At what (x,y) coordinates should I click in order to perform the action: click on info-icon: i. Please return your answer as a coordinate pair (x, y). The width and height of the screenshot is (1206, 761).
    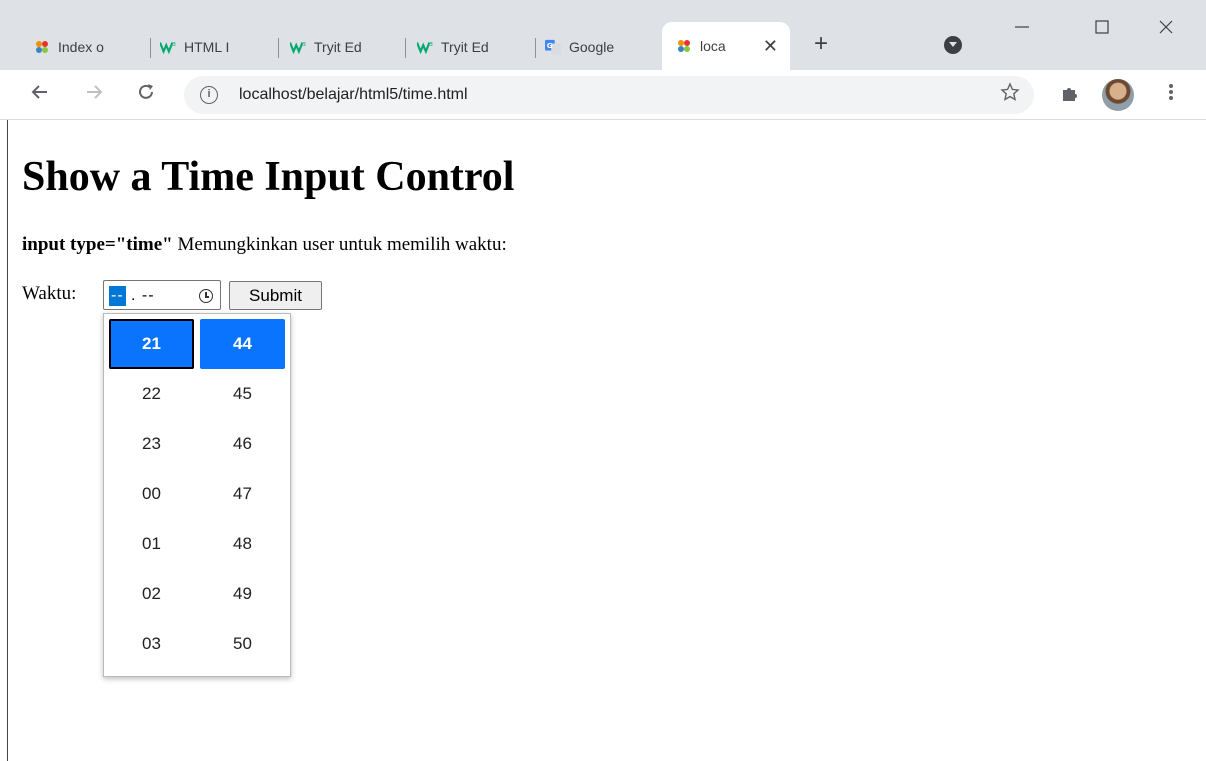
    Looking at the image, I should click on (209, 95).